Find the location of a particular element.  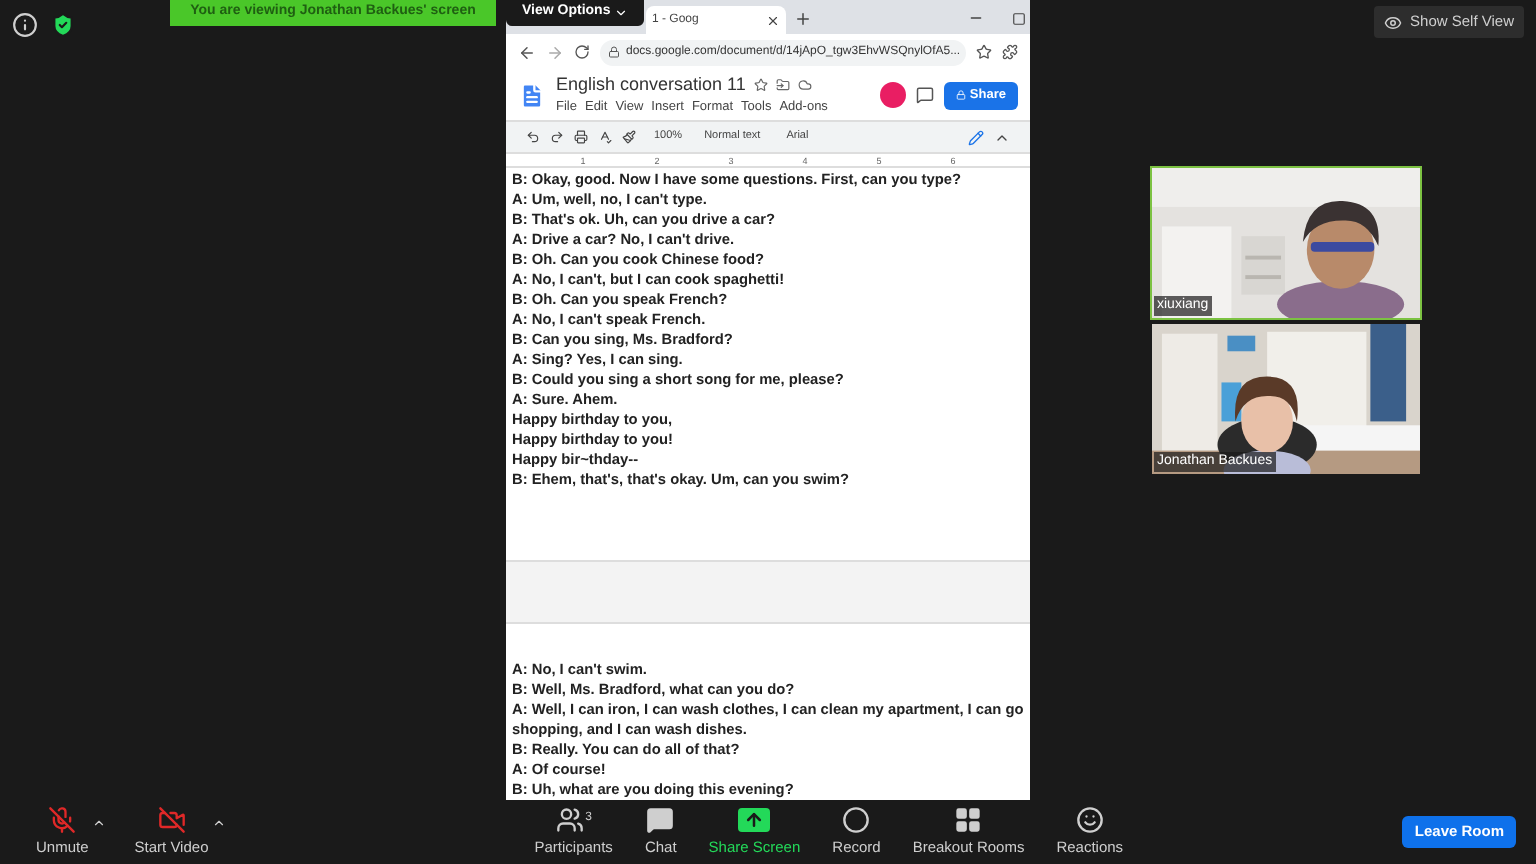

spell-check-icon is located at coordinates (605, 137).